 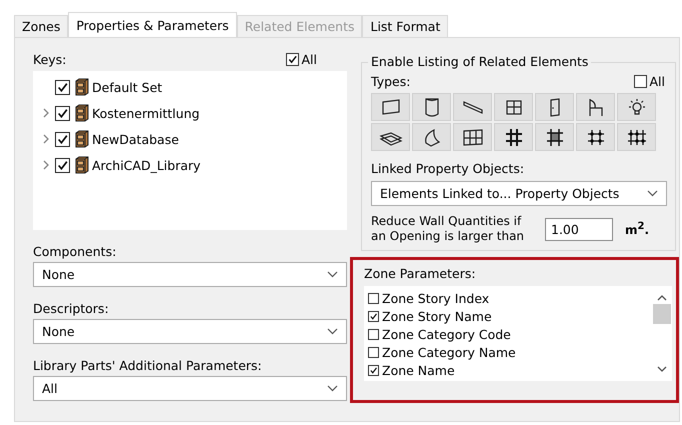 What do you see at coordinates (405, 26) in the screenshot?
I see `tab: List Format` at bounding box center [405, 26].